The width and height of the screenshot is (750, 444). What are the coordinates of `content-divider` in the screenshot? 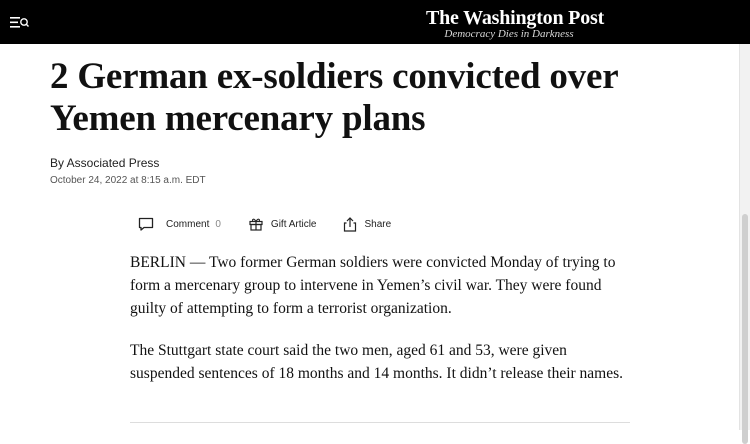 It's located at (380, 422).